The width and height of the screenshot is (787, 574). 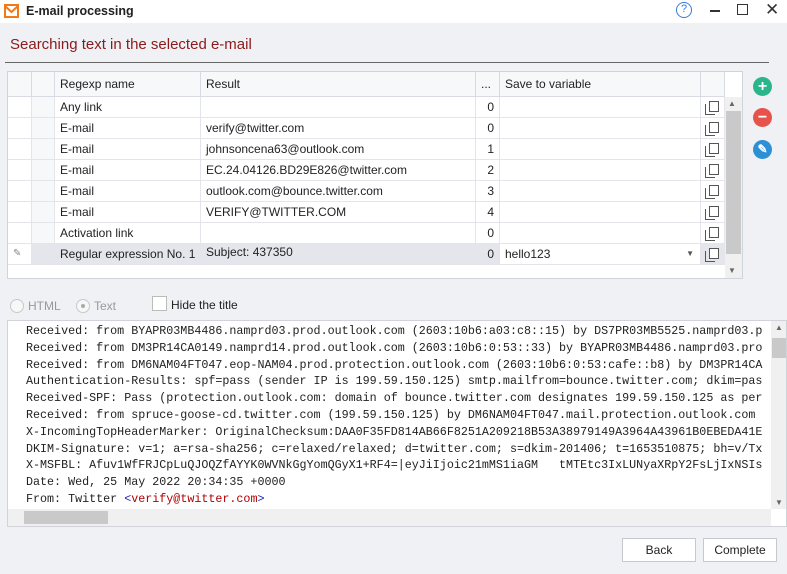 What do you see at coordinates (690, 254) in the screenshot?
I see `dropdown-arrow-icon: ▼` at bounding box center [690, 254].